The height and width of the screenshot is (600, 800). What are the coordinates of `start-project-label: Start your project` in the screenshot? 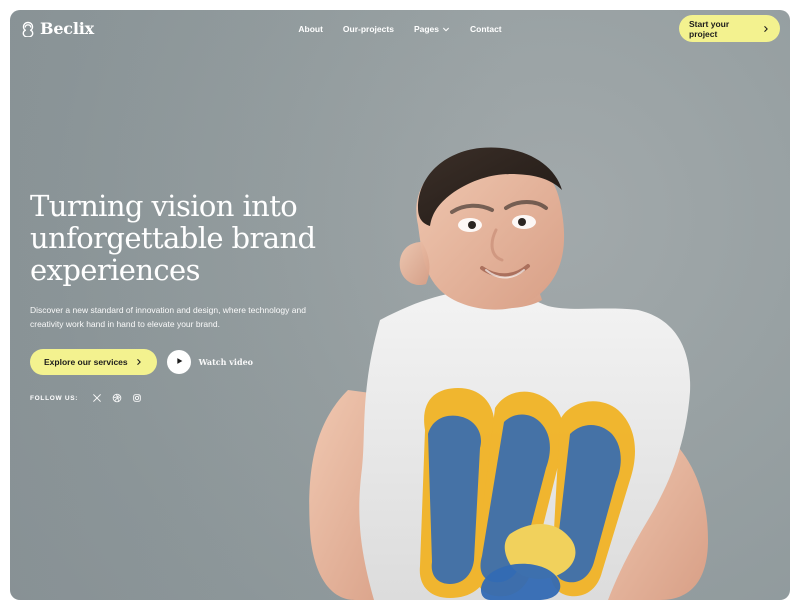 It's located at (709, 28).